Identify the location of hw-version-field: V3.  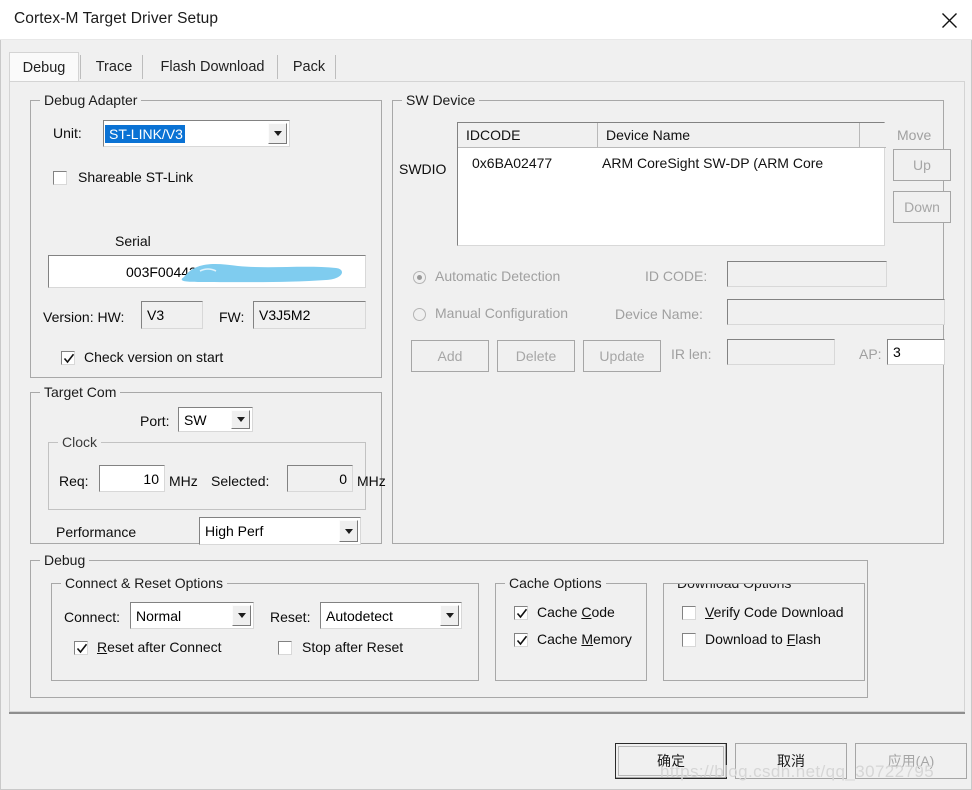
(172, 315).